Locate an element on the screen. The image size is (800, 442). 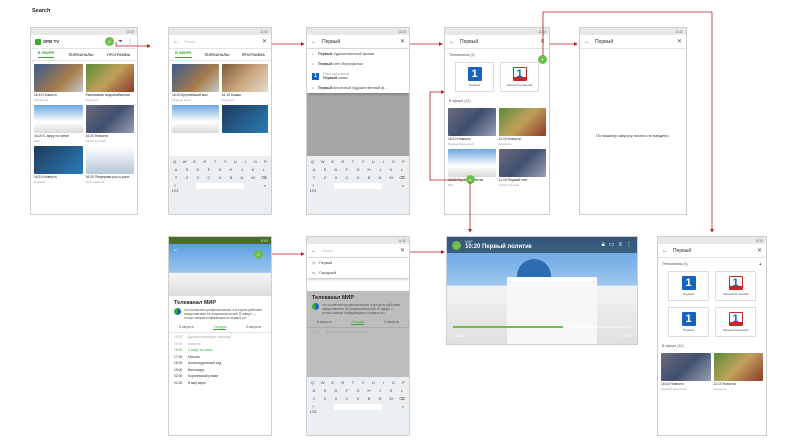
list-item: 16:20 Крупнейший мос Первый канал is located at coordinates (195, 83).